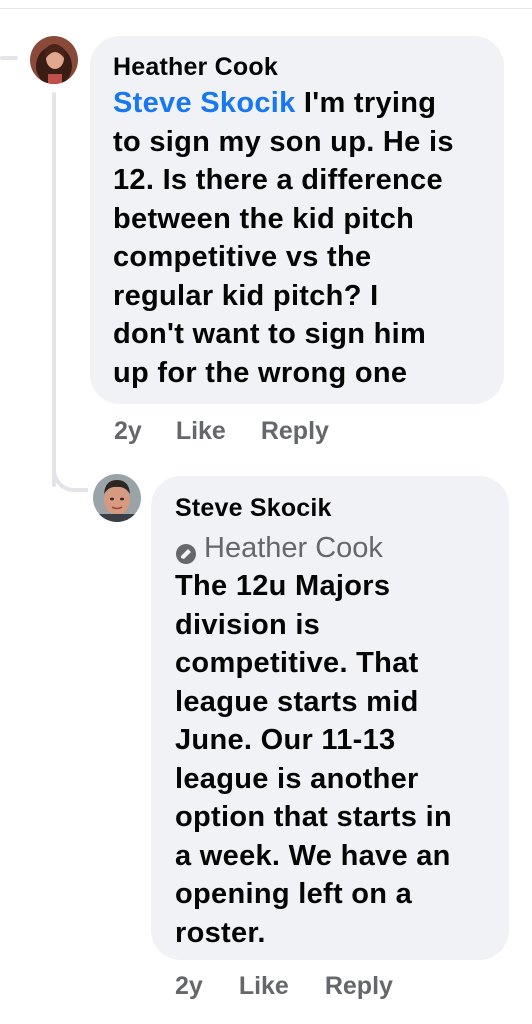  Describe the element at coordinates (242, 257) in the screenshot. I see `comment-line: competitive vs the` at that location.